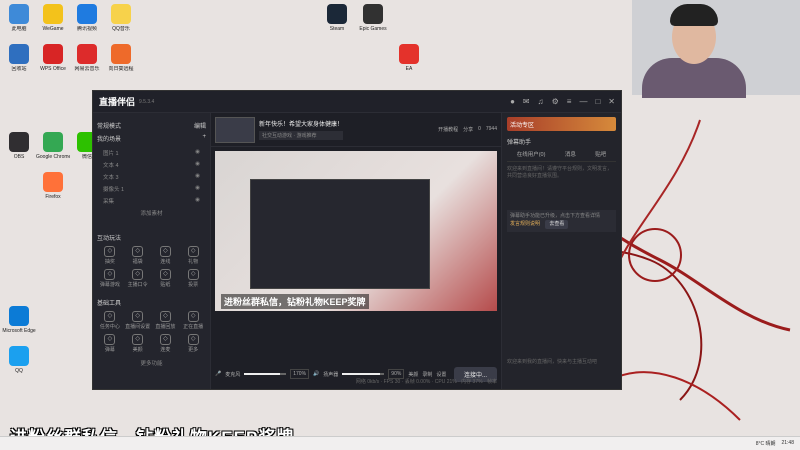  I want to click on desktop-icon: 此电脑, so click(19, 18).